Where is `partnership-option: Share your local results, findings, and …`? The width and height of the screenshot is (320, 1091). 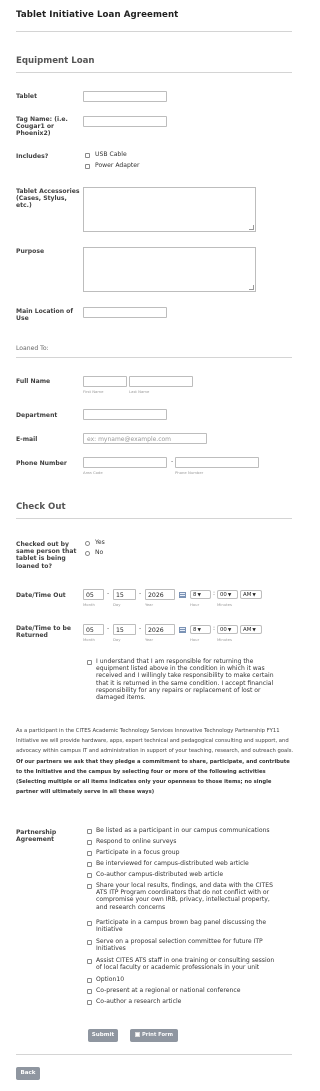 partnership-option: Share your local results, findings, and … is located at coordinates (184, 896).